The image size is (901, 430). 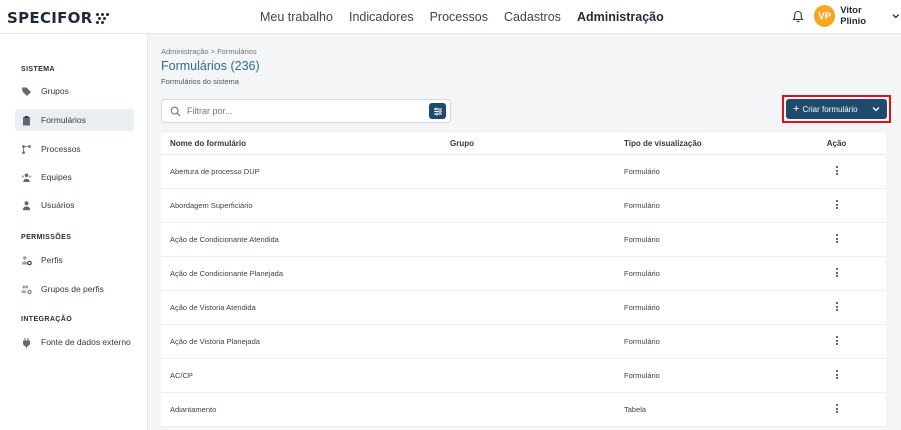 What do you see at coordinates (523, 308) in the screenshot?
I see `table-row: Ação de Vistoria Atendida Formulário` at bounding box center [523, 308].